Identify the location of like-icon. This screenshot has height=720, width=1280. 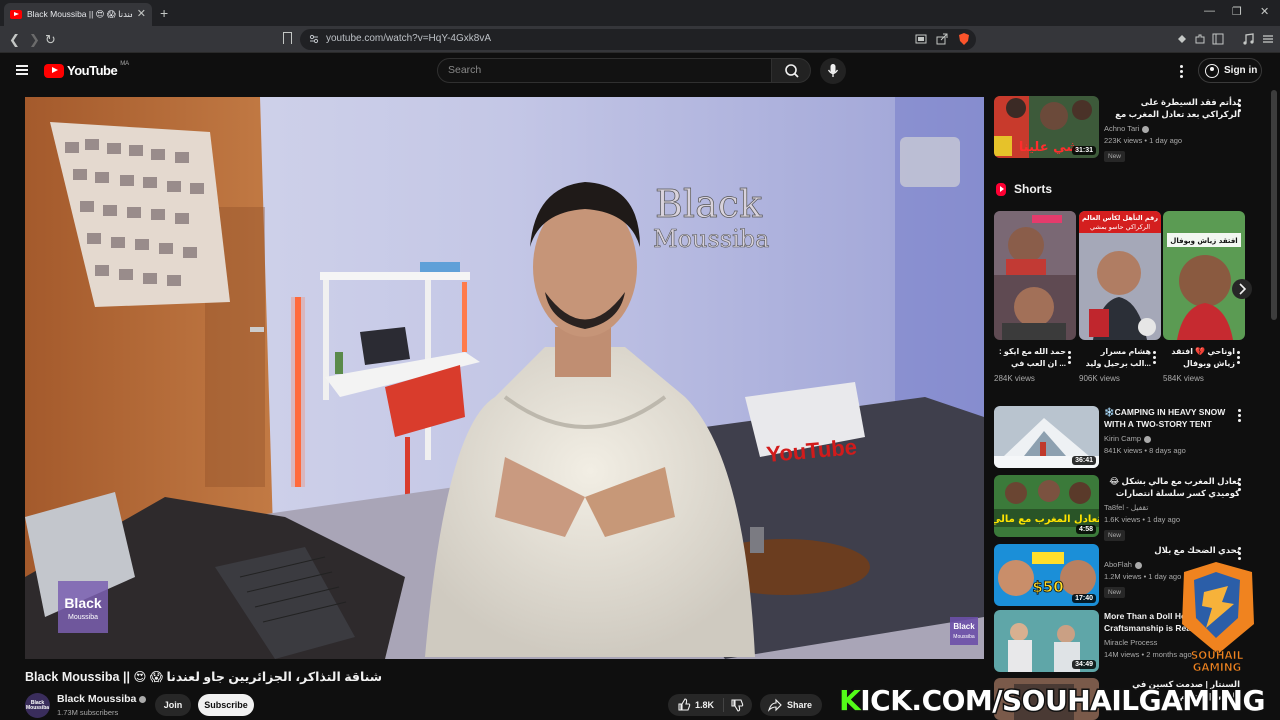
(684, 705).